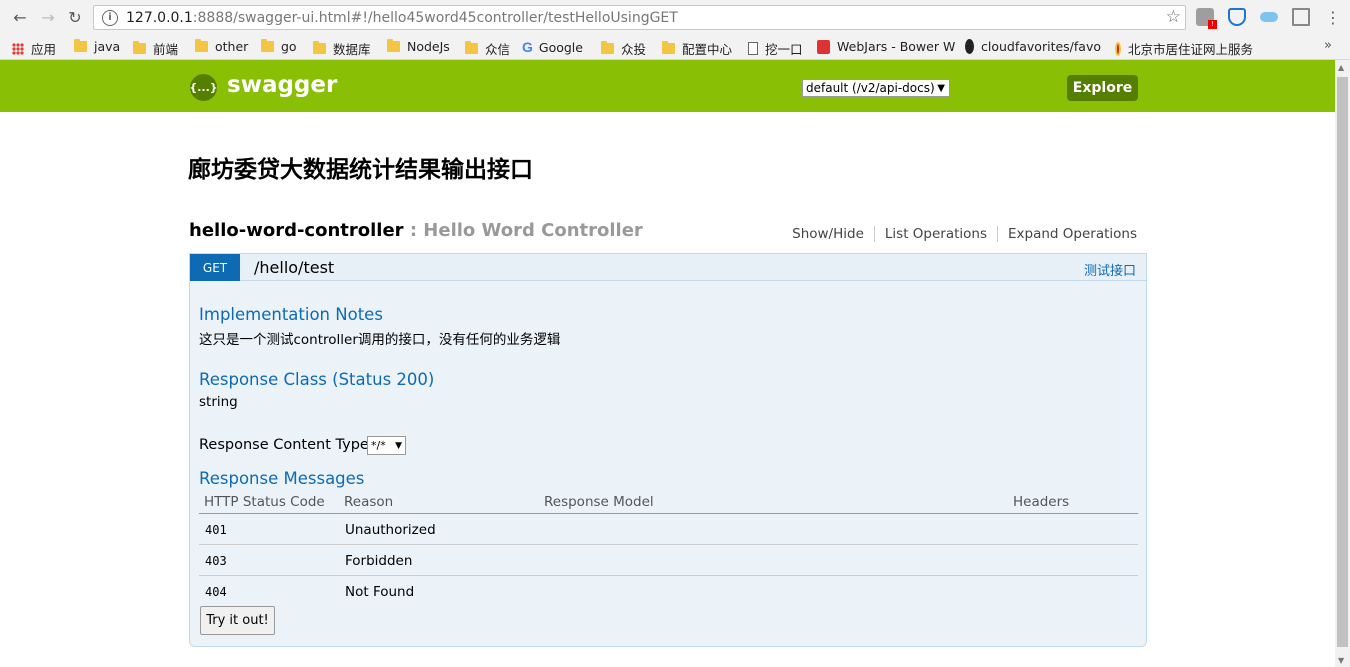  What do you see at coordinates (317, 379) in the screenshot?
I see `response-class-heading: Response Class (Status 200)` at bounding box center [317, 379].